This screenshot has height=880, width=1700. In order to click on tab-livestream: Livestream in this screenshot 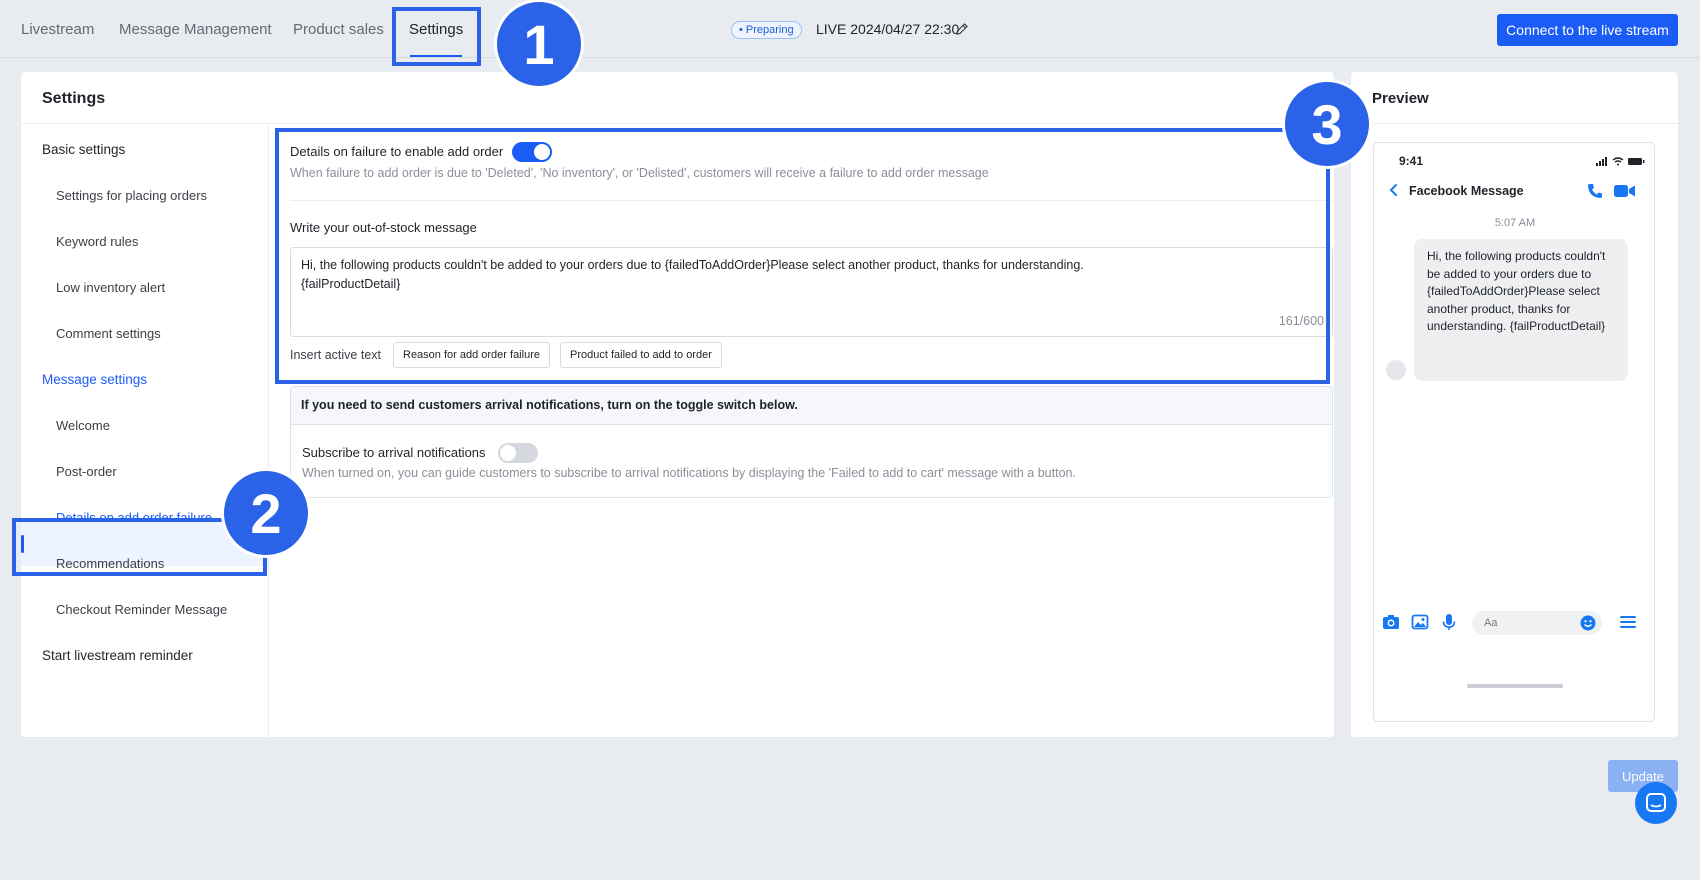, I will do `click(57, 29)`.